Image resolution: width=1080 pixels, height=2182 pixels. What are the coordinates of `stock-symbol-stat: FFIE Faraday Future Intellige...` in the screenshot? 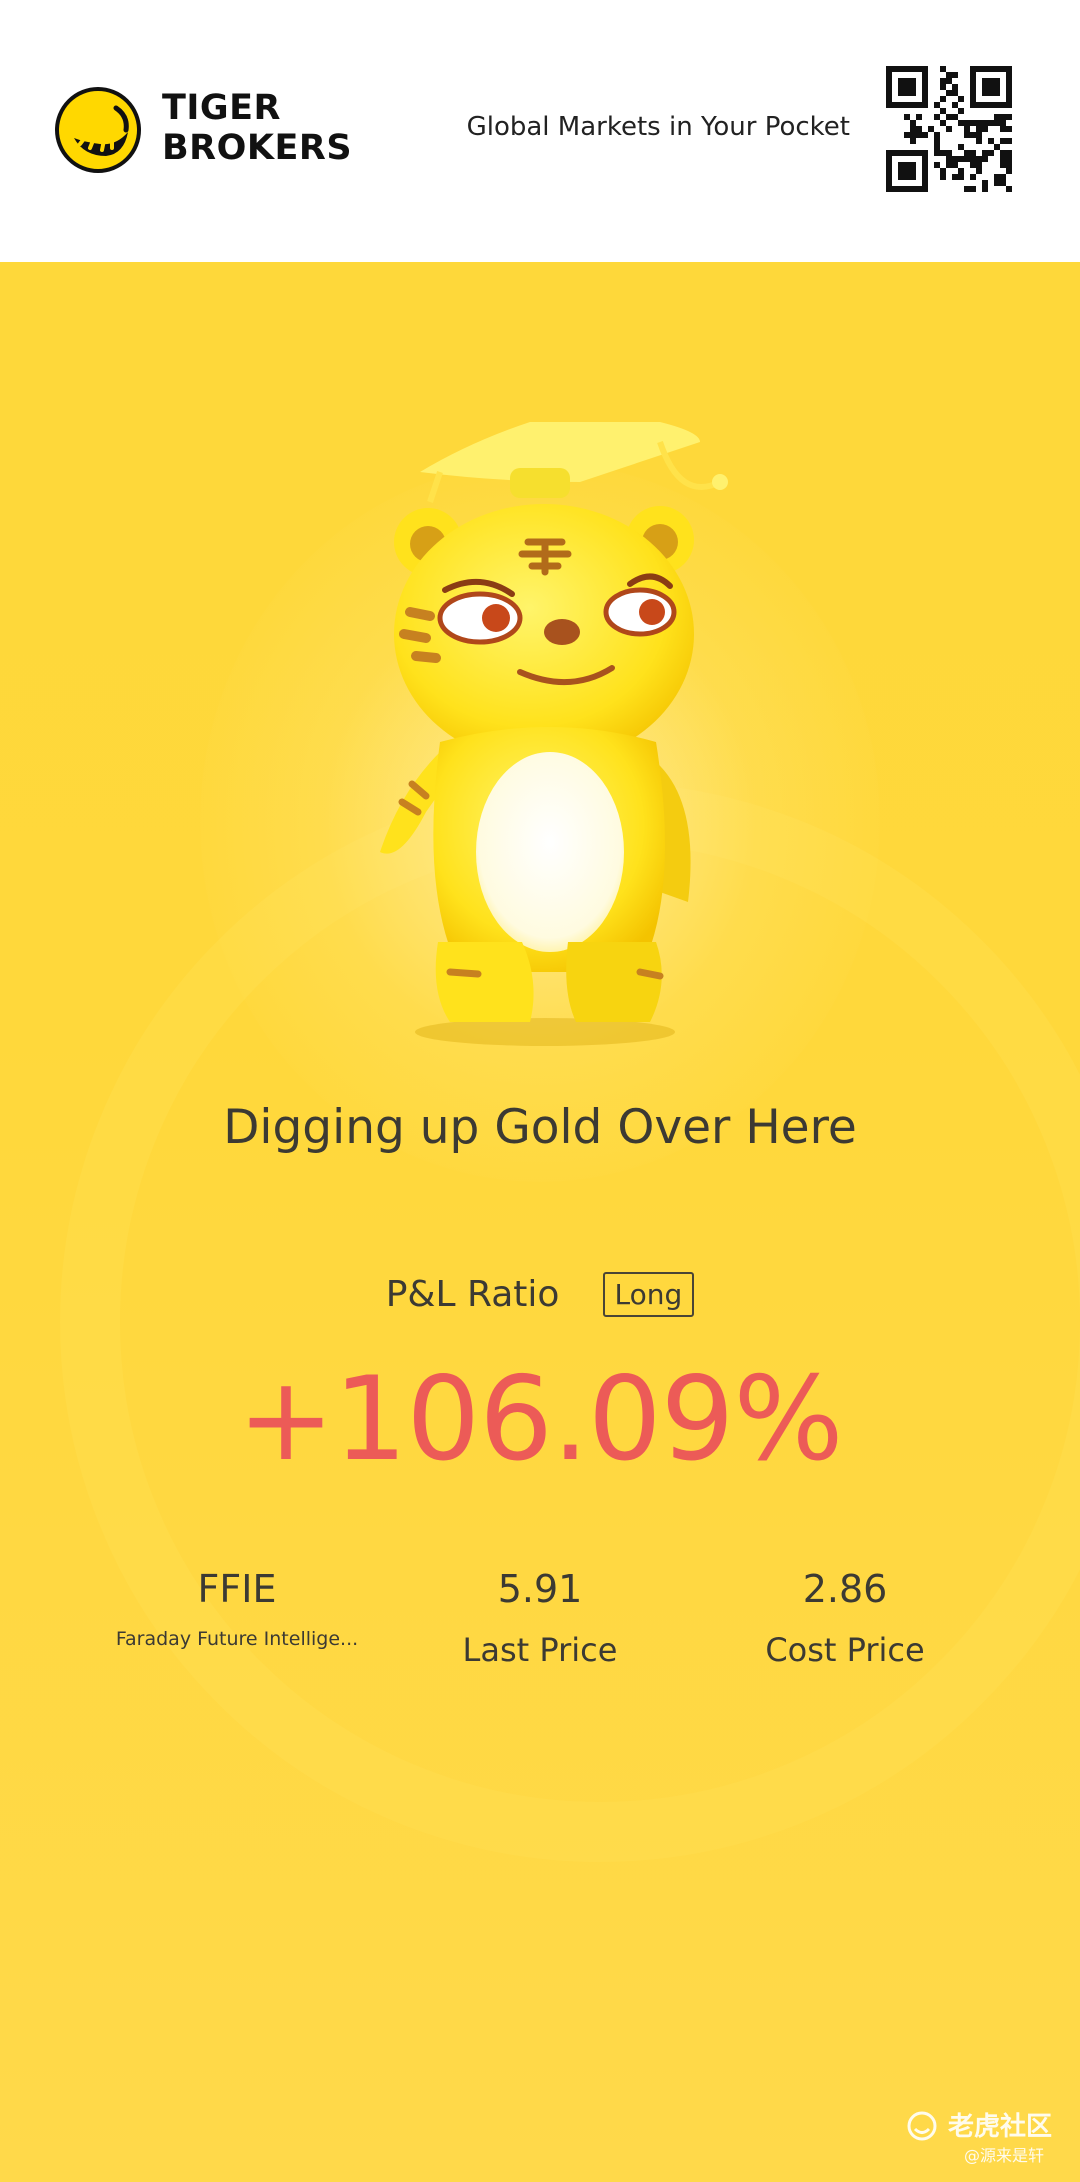 It's located at (237, 1608).